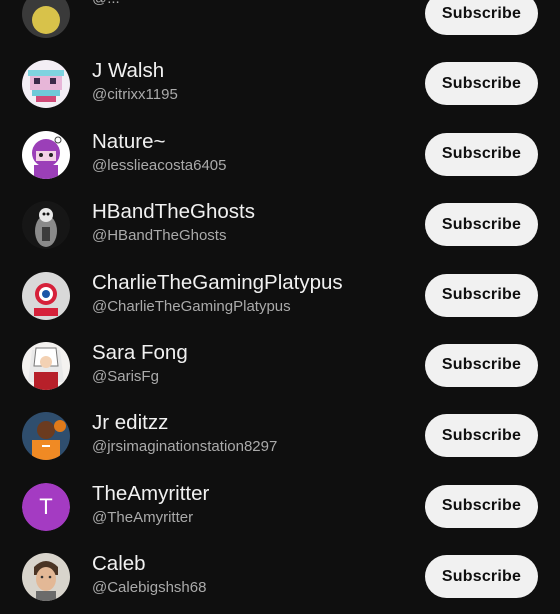  I want to click on person-photo-avatar-icon, so click(46, 577).